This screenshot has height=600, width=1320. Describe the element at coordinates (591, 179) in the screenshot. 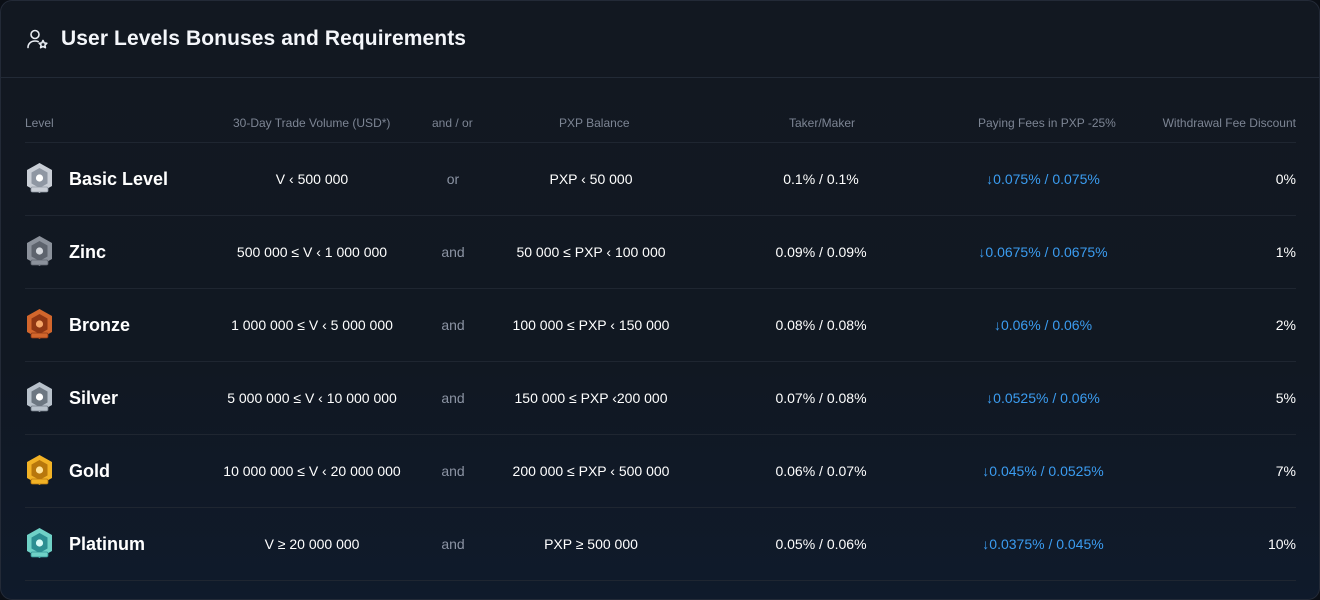

I see `pxp-cell: PXP ‹ 50 000` at that location.